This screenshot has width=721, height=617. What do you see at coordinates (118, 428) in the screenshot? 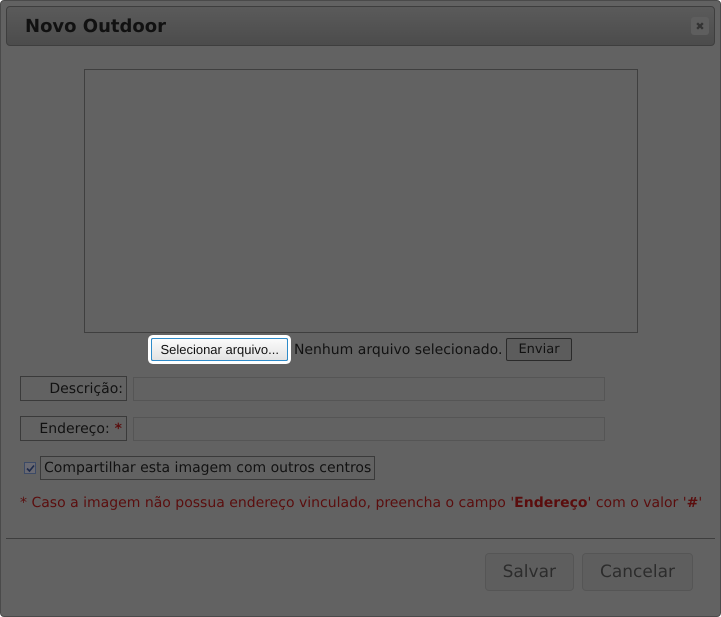
I see `required-mark: *` at bounding box center [118, 428].